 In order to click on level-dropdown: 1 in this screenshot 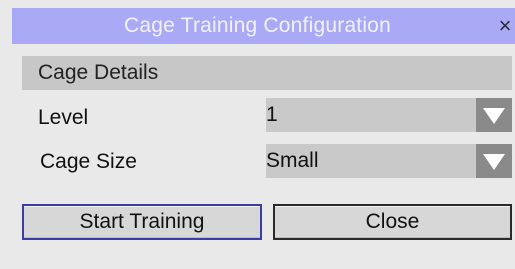, I will do `click(389, 115)`.